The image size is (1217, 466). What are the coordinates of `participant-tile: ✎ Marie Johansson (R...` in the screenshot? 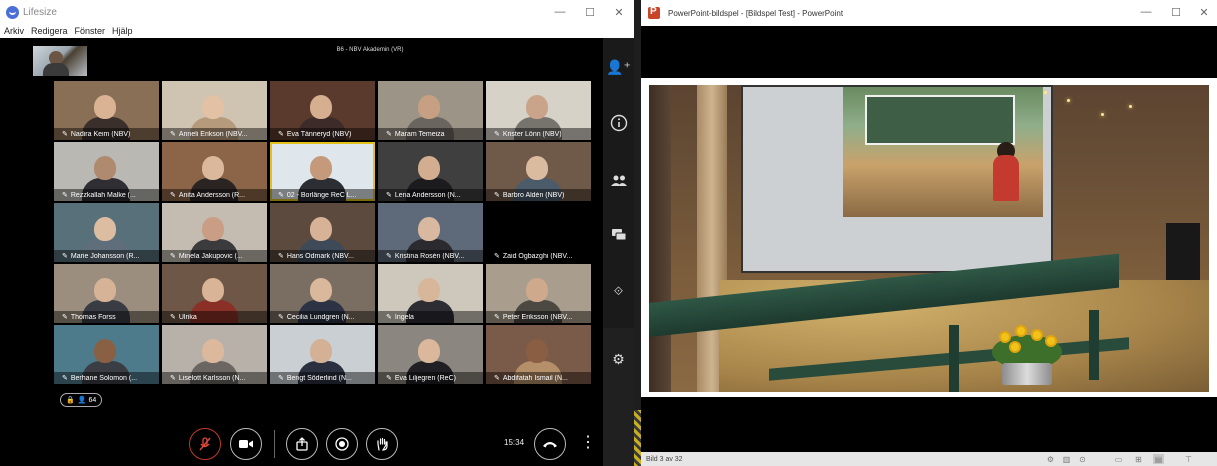 It's located at (106, 232).